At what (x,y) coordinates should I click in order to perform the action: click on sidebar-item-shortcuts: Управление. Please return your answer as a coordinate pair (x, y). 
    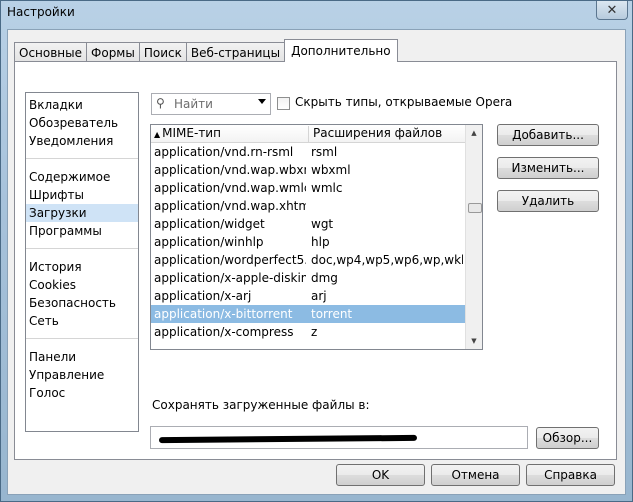
    Looking at the image, I should click on (82, 375).